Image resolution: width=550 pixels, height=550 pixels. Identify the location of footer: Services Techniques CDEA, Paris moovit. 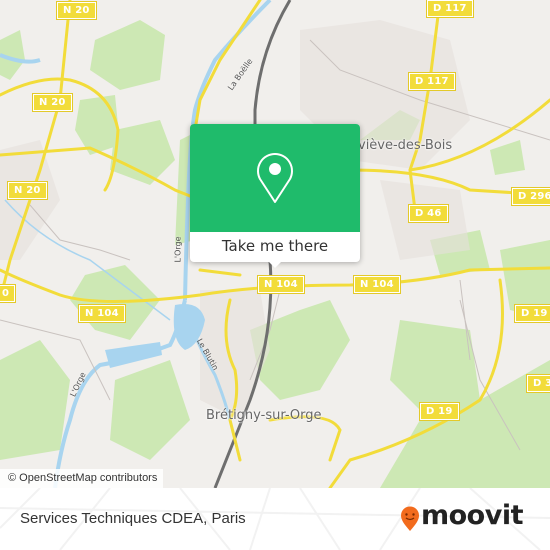
(275, 519).